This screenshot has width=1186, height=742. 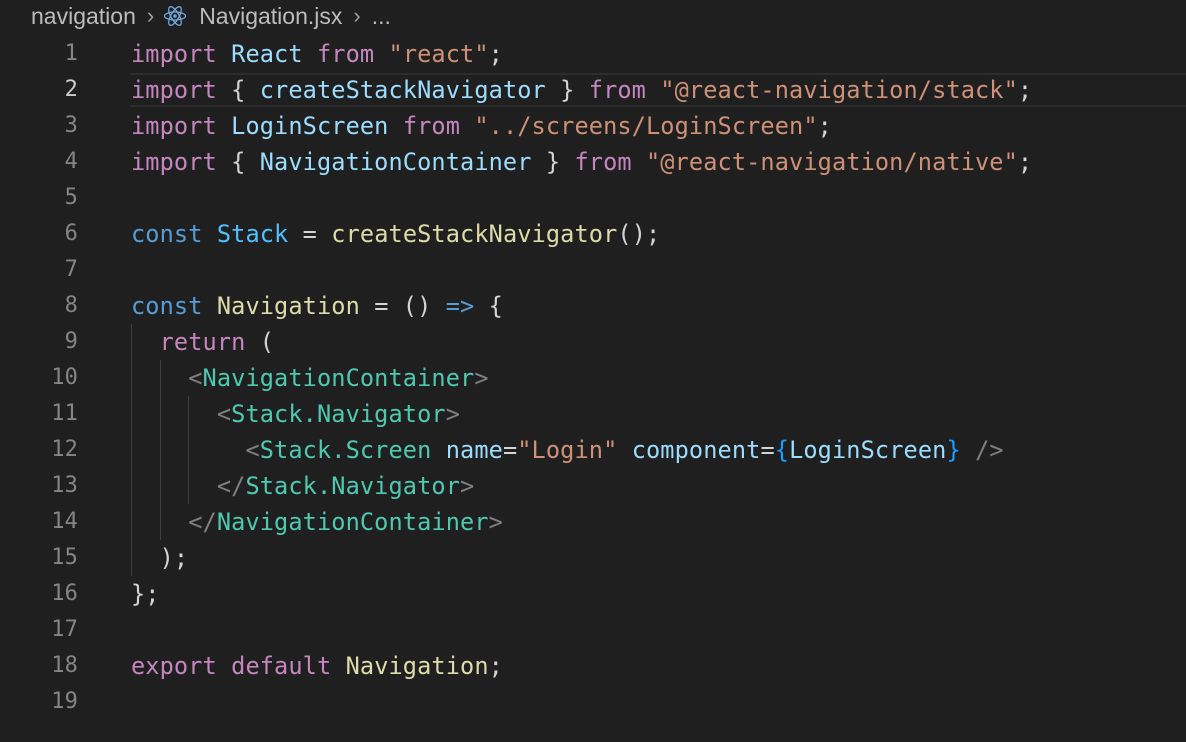 I want to click on code-line: 10 <NavigationContainer>, so click(x=593, y=378).